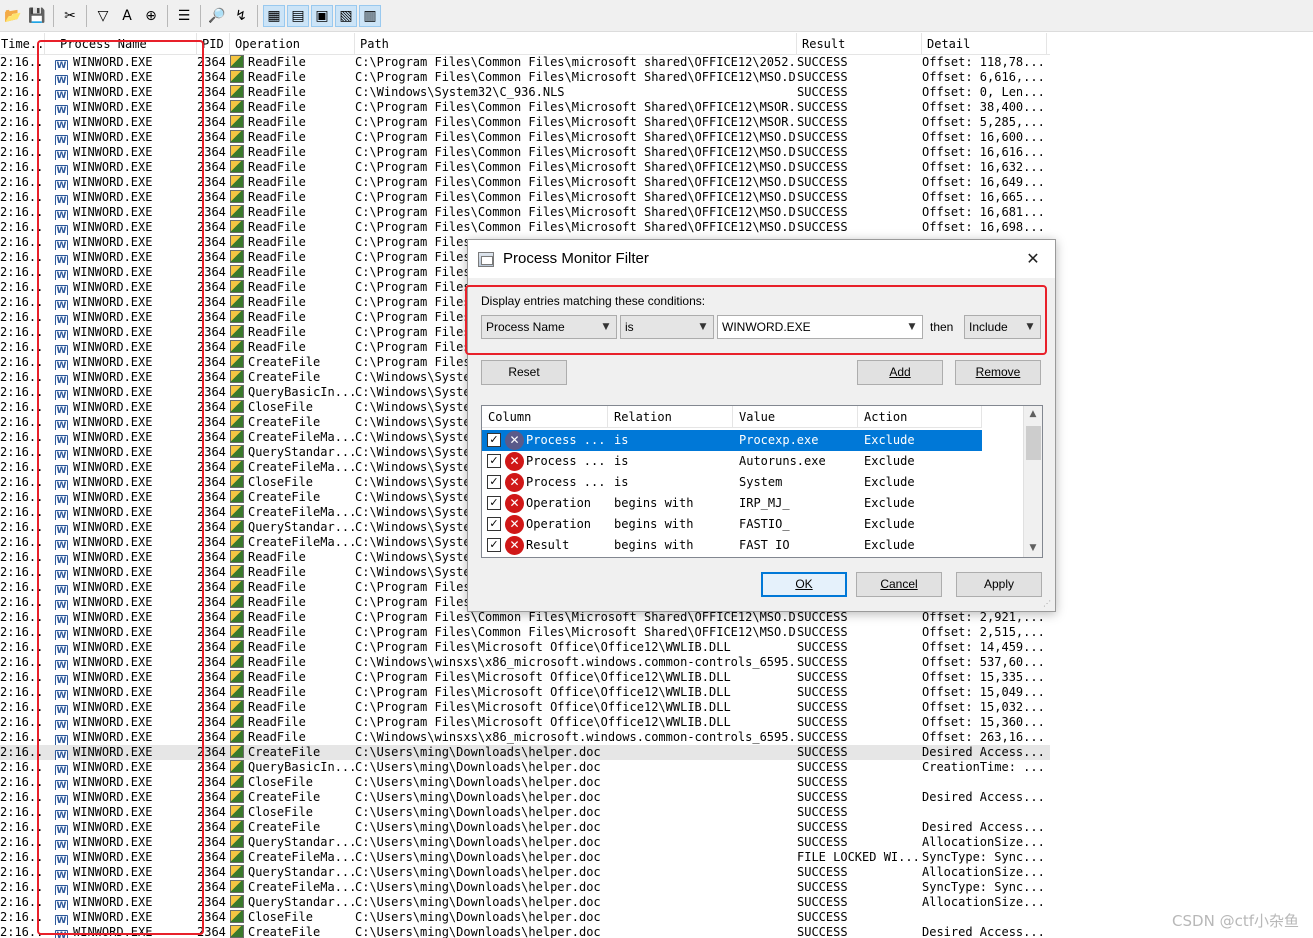 The height and width of the screenshot is (938, 1313). I want to click on column-header-detail: Detail, so click(984, 44).